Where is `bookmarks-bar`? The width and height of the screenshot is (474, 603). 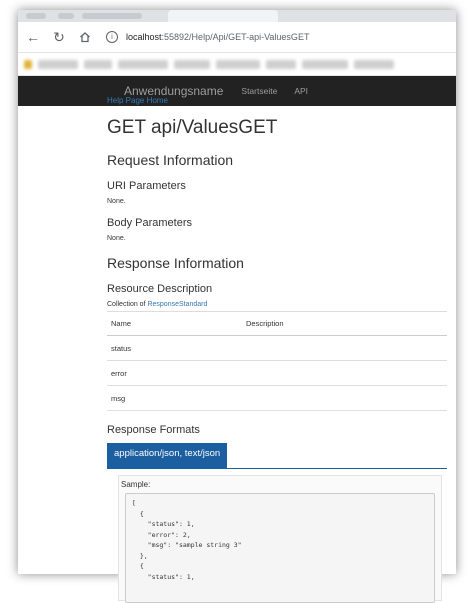 bookmarks-bar is located at coordinates (237, 64).